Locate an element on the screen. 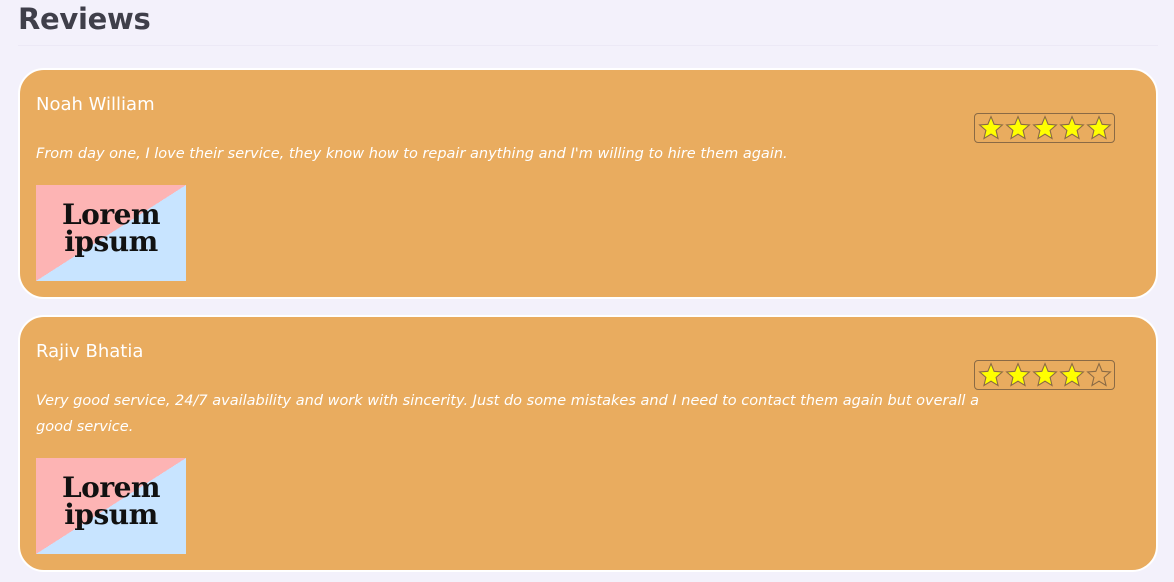 The width and height of the screenshot is (1174, 582). page-title: Reviews is located at coordinates (84, 19).